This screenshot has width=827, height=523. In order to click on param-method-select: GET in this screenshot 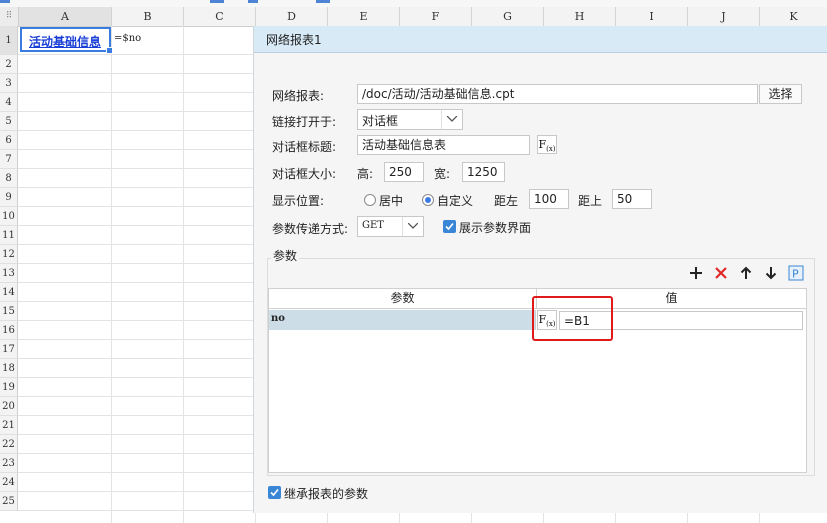, I will do `click(390, 226)`.